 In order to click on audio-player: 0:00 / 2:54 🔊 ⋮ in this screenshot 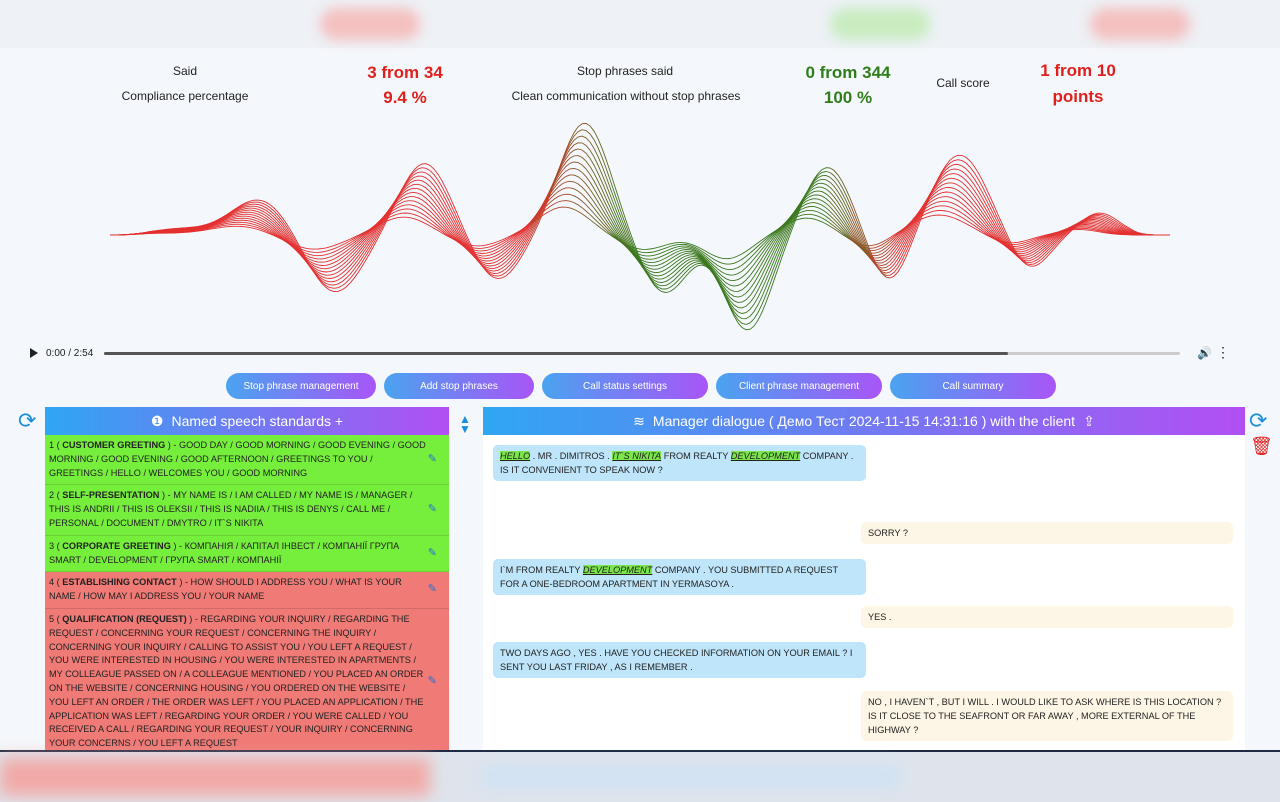, I will do `click(630, 353)`.